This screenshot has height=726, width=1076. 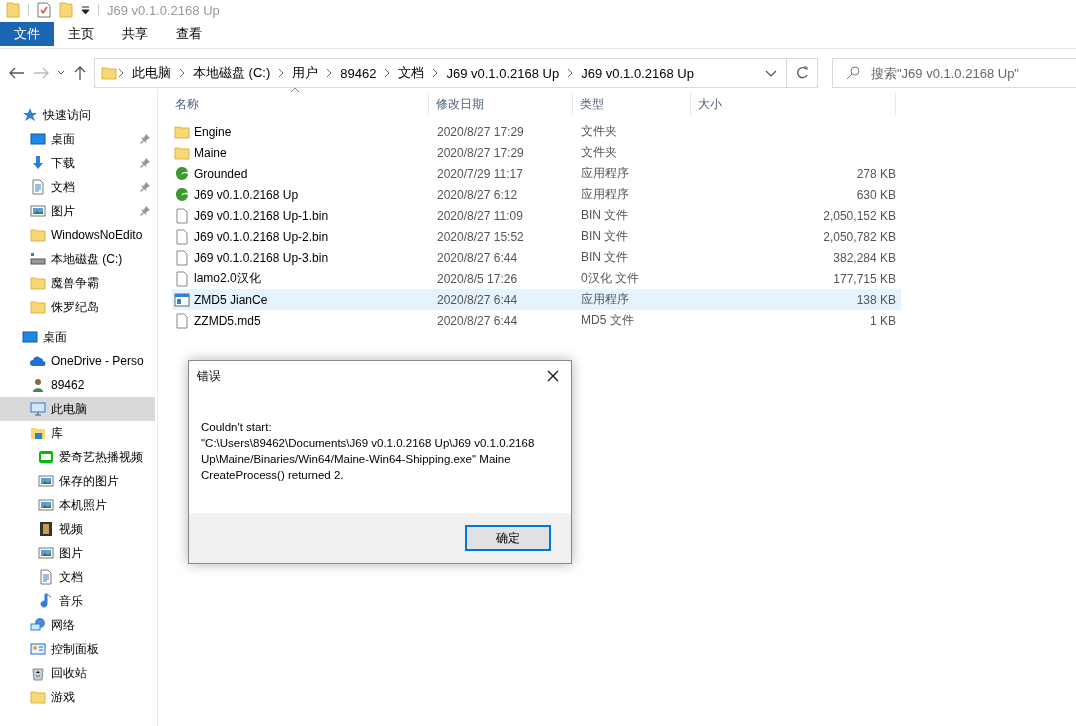 I want to click on nav-item: 视频, so click(x=77, y=529).